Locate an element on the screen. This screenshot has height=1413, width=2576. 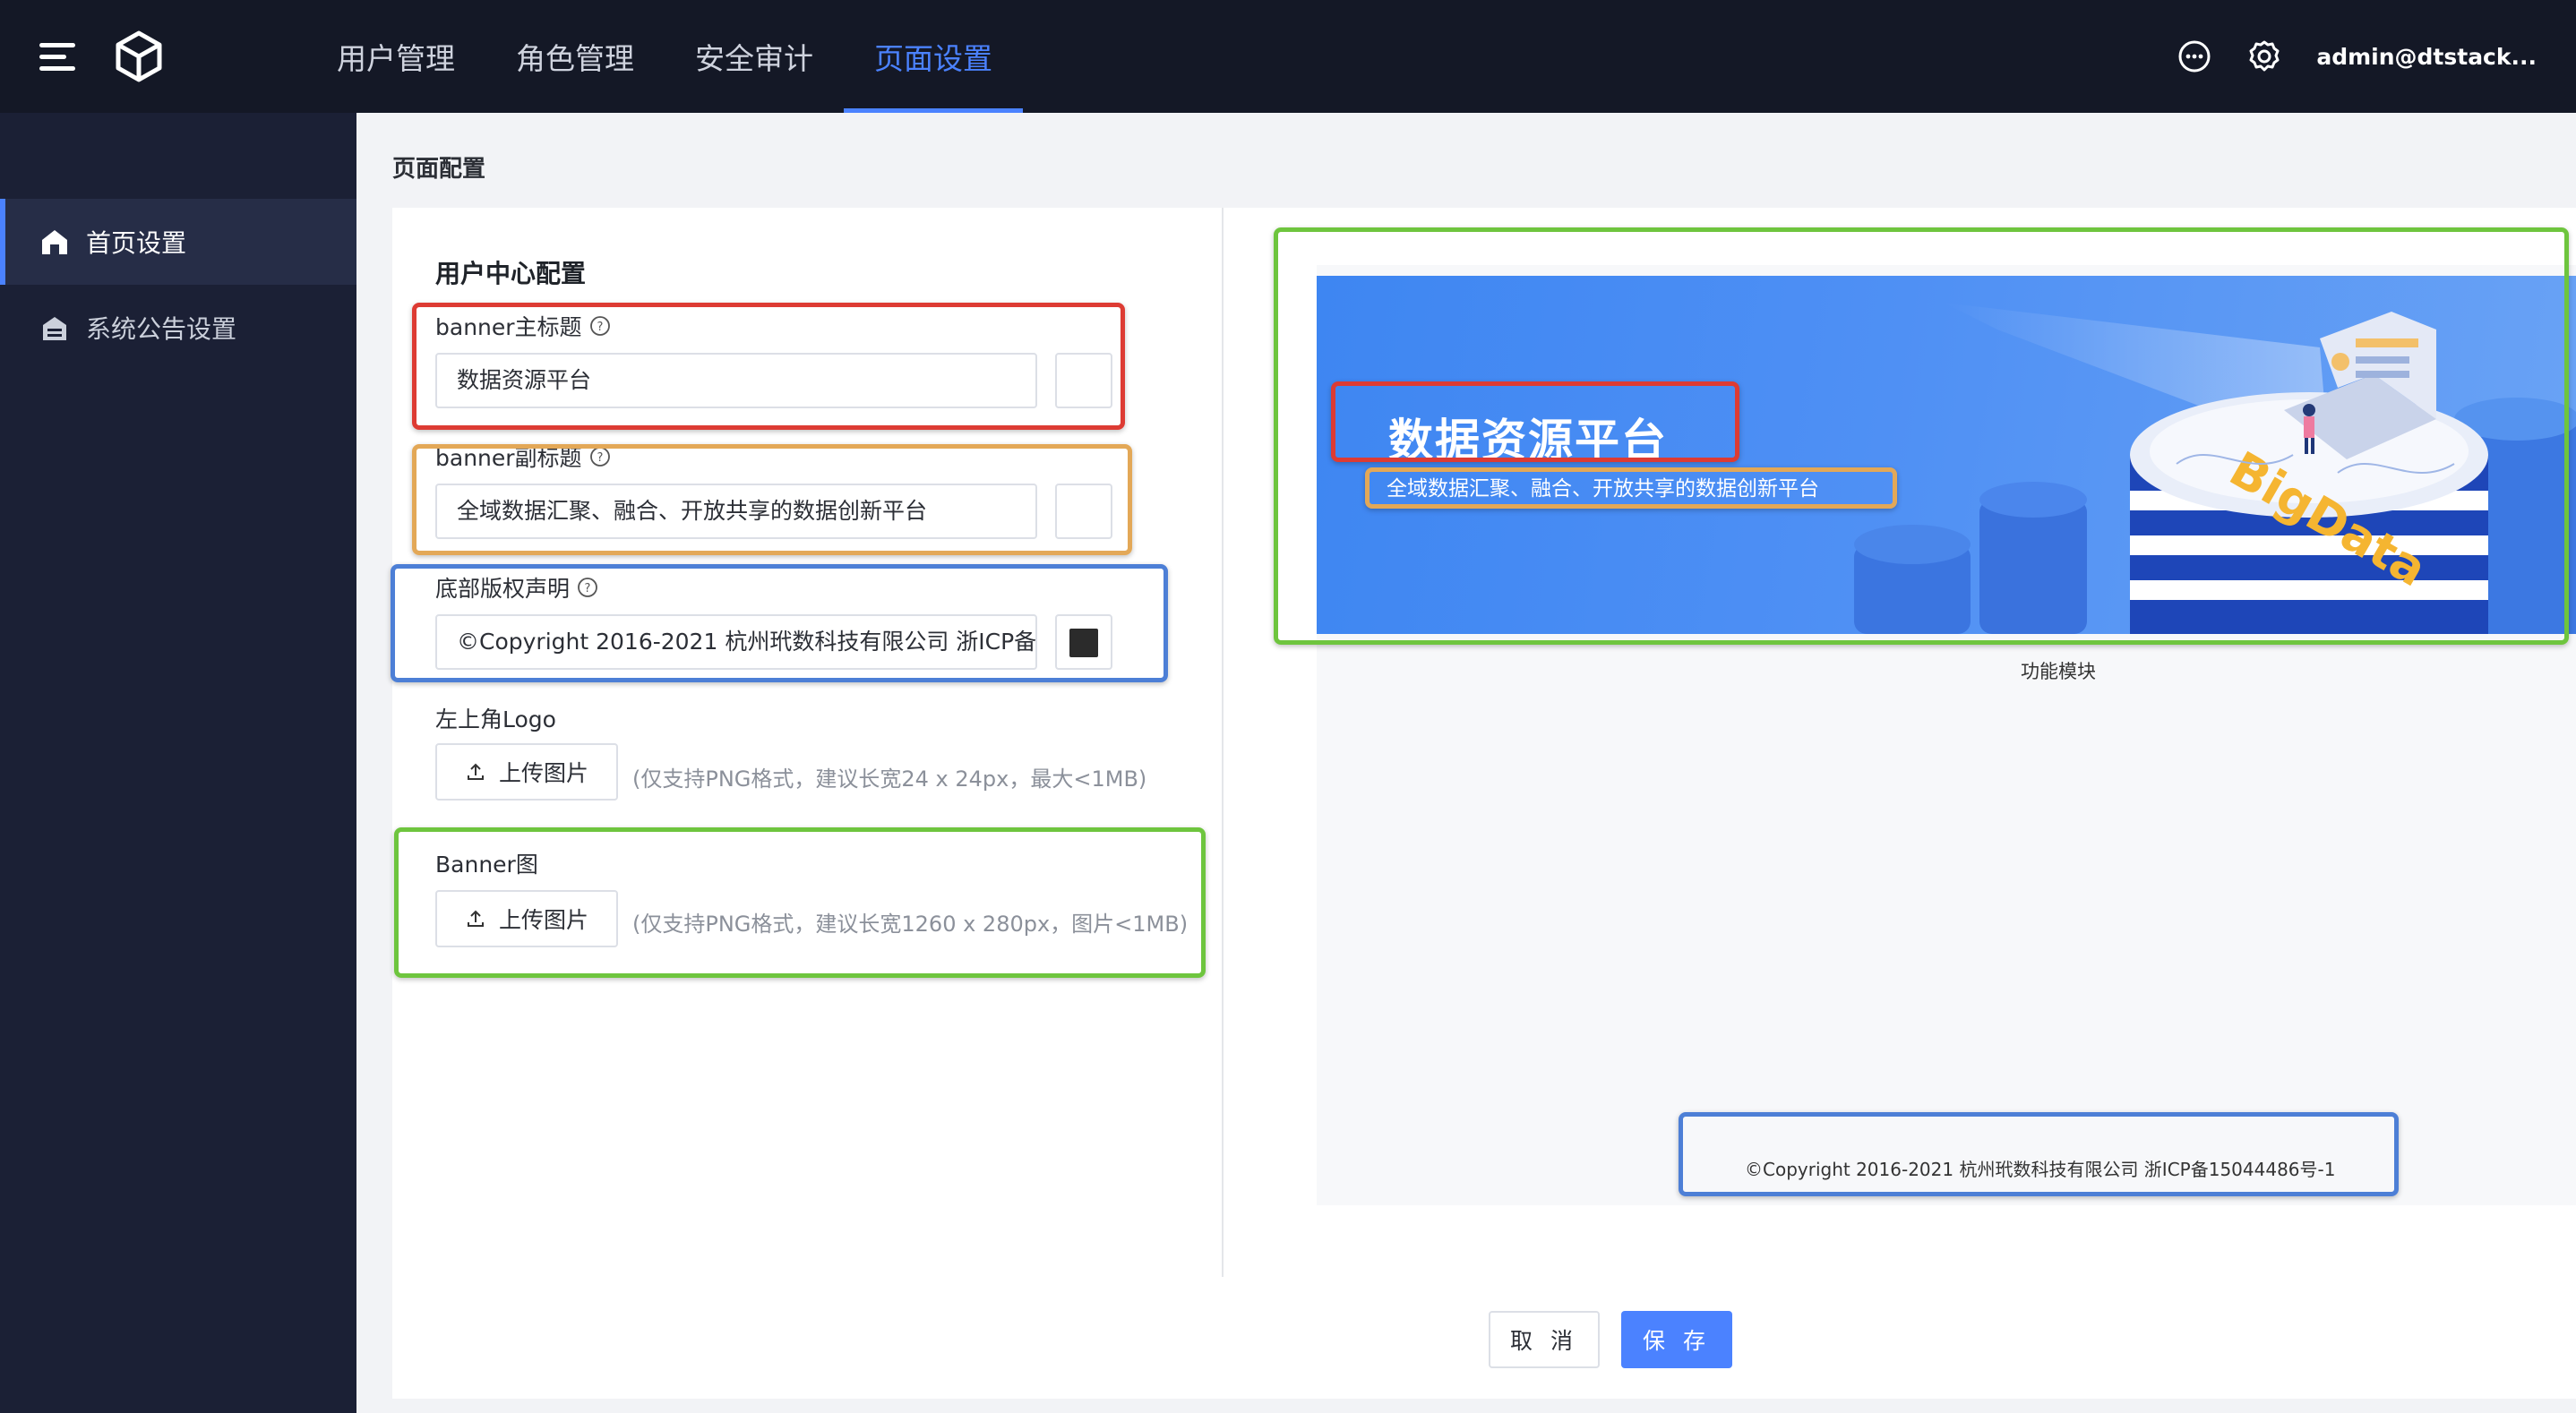
logo-upload-button: 上传图片 is located at coordinates (526, 772).